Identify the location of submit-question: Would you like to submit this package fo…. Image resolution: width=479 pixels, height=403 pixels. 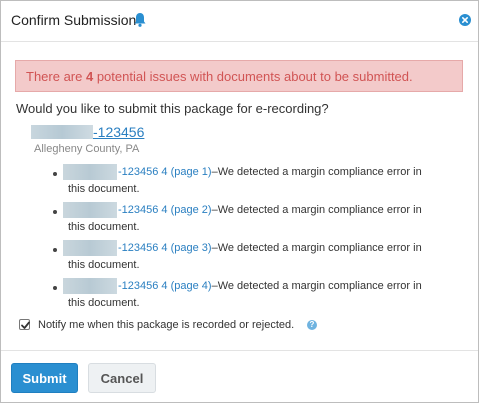
(172, 108).